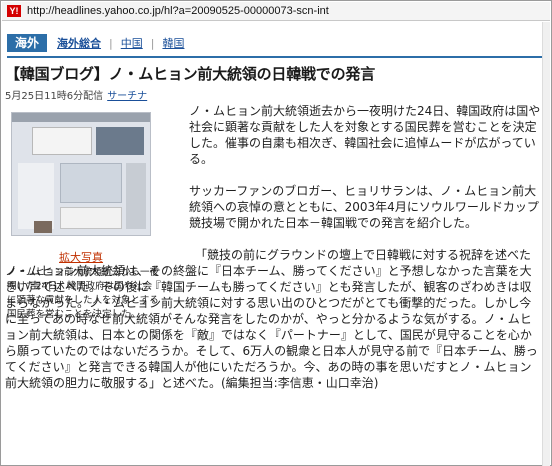 Image resolution: width=552 pixels, height=466 pixels. I want to click on article-dateline: 5月25日11時6分配信 サーチナ, so click(76, 94).